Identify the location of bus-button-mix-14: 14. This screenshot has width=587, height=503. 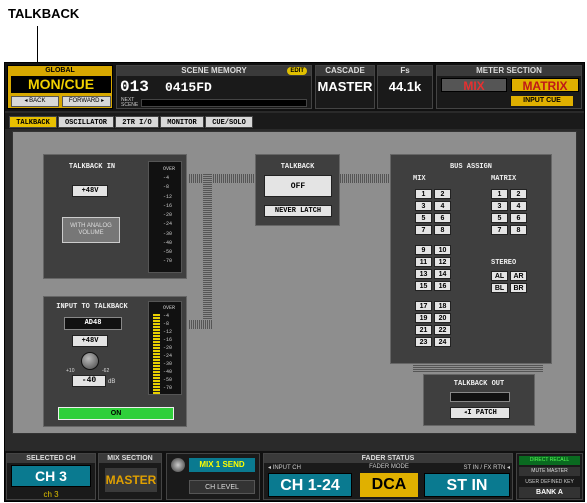
(442, 274).